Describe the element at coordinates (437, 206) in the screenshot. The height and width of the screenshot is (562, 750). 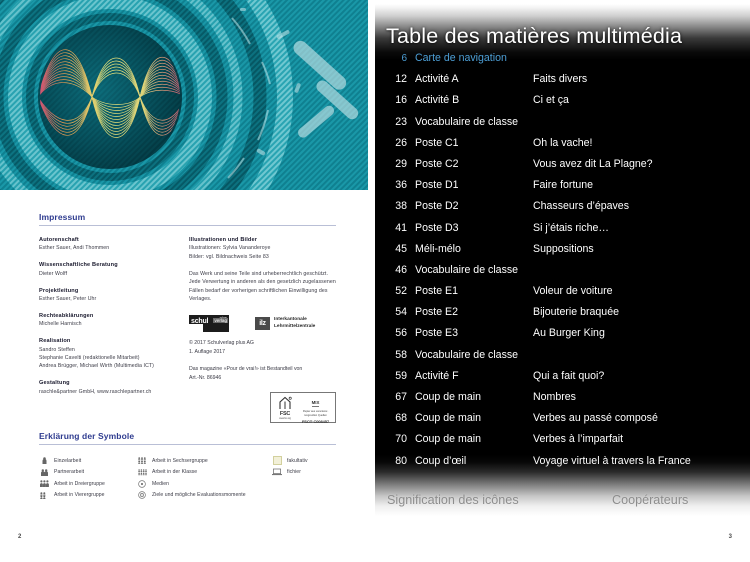
I see `toc-entry-label: Poste D2` at that location.